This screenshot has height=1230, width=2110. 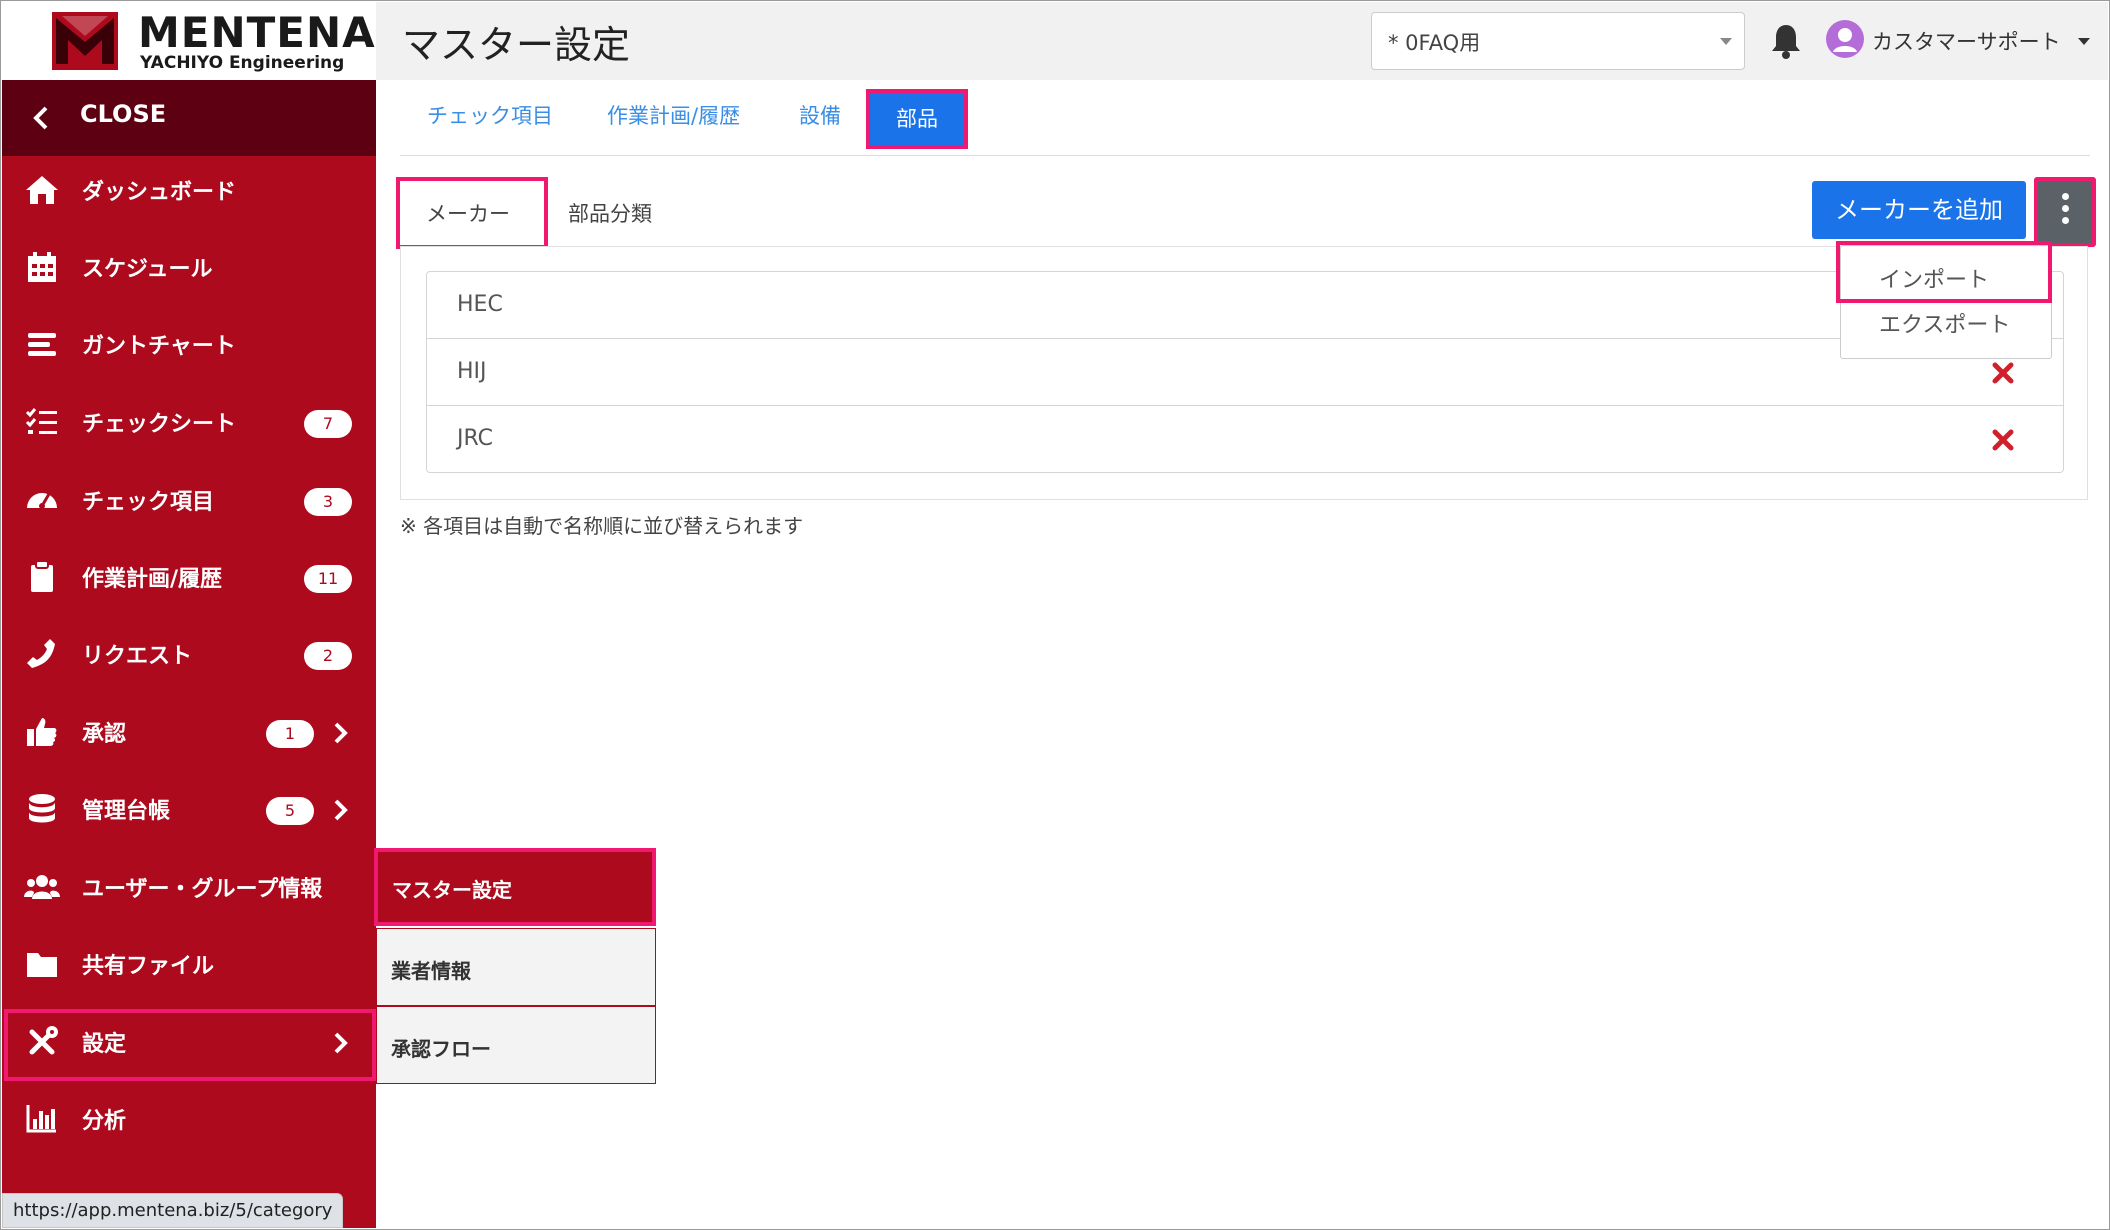 What do you see at coordinates (123, 114) in the screenshot?
I see `close-label: CLOSE` at bounding box center [123, 114].